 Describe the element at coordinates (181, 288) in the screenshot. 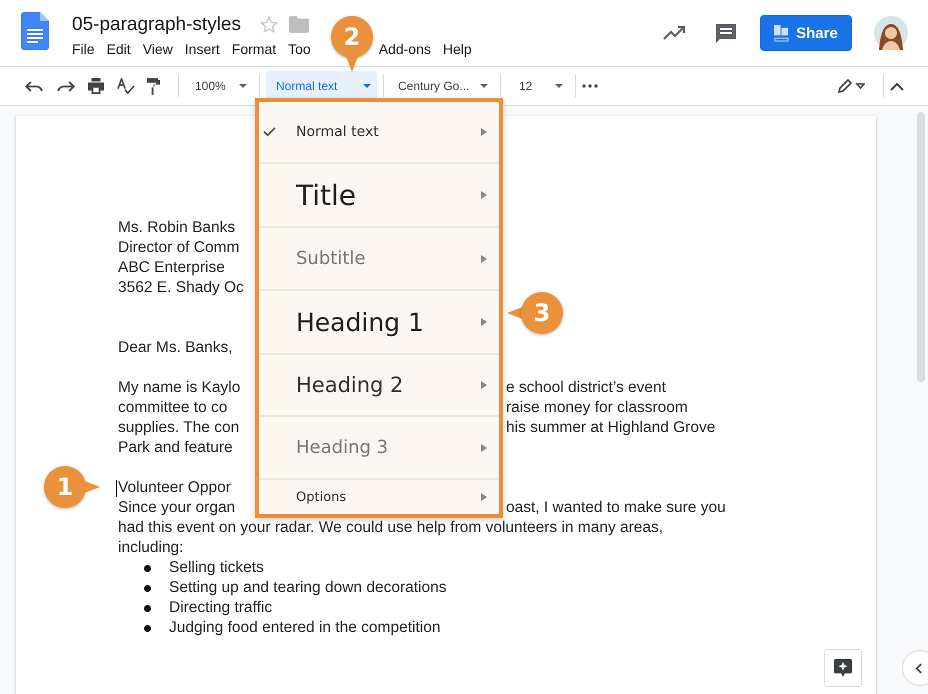

I see `letter-text: 3562 E. Shady Oc` at that location.